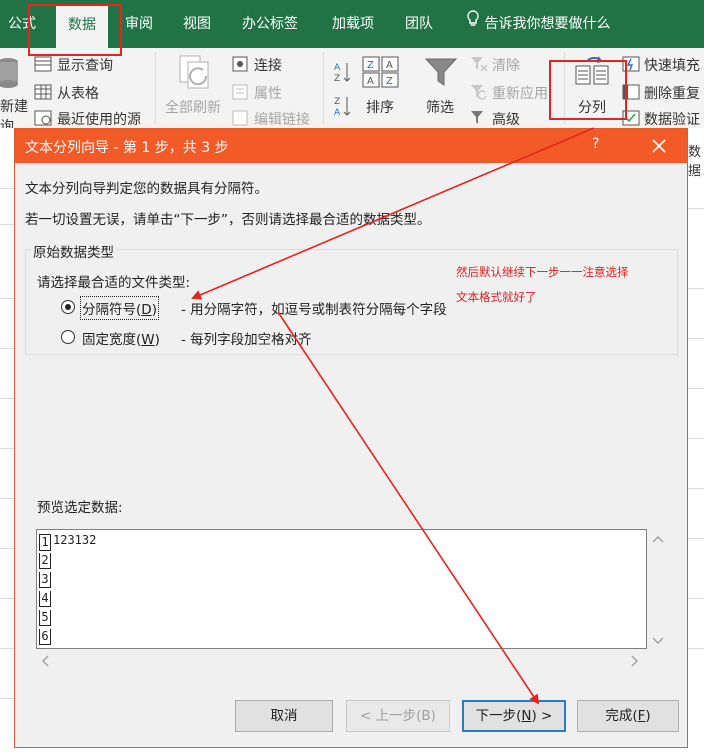  Describe the element at coordinates (393, 213) in the screenshot. I see `arrow-to-delimited` at that location.